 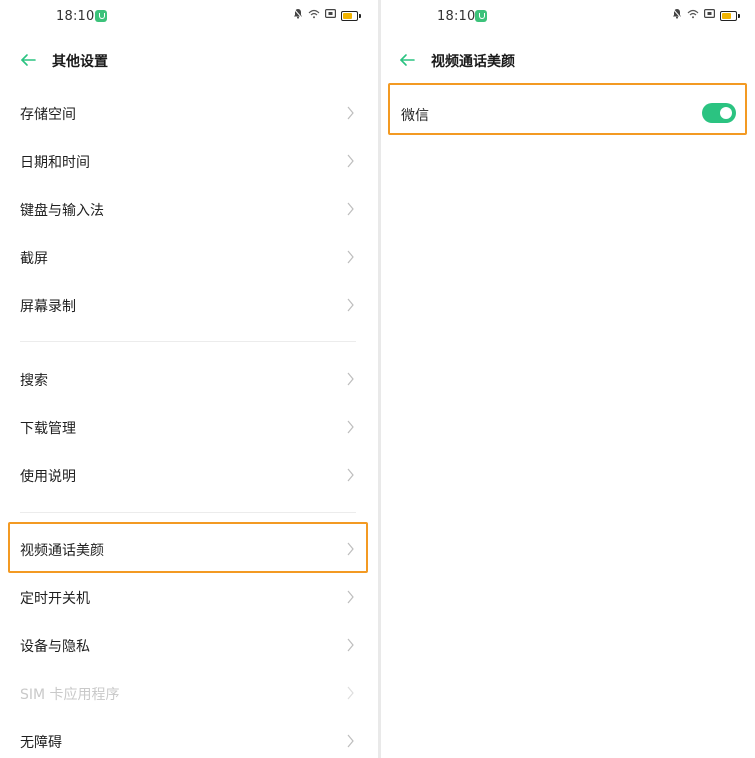 What do you see at coordinates (189, 597) in the screenshot?
I see `settings-item-scheduled-power: 定时开关机` at bounding box center [189, 597].